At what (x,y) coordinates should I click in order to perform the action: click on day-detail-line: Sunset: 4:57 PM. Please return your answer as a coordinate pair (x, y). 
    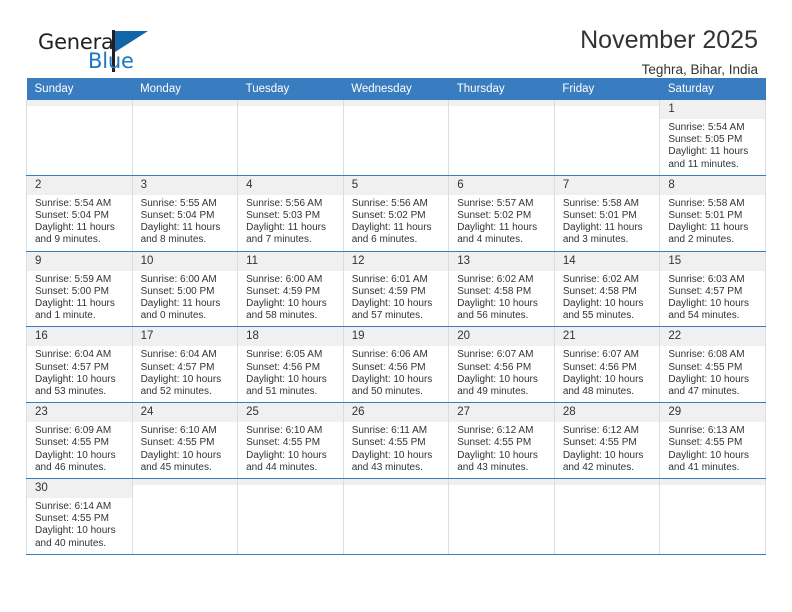
    Looking at the image, I should click on (177, 367).